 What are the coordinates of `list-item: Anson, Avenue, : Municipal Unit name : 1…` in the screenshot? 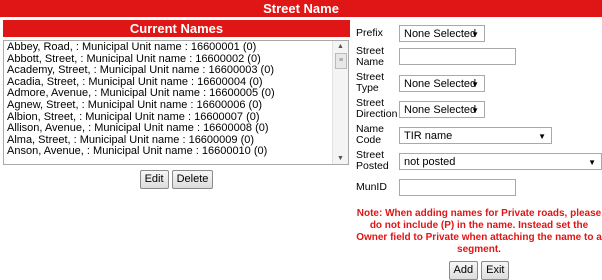 It's located at (169, 152).